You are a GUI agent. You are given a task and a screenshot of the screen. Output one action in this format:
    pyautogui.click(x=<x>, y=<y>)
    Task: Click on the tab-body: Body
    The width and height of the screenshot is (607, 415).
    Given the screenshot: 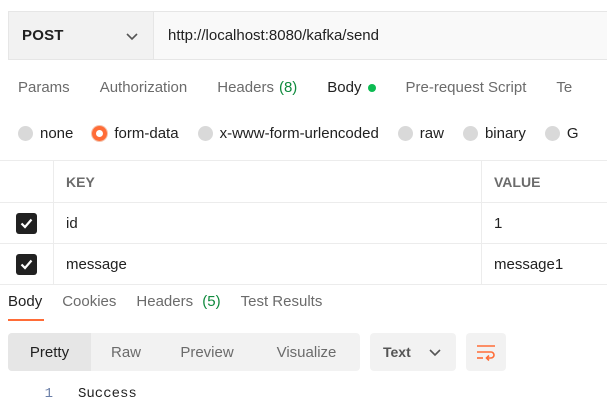 What is the action you would take?
    pyautogui.click(x=351, y=87)
    